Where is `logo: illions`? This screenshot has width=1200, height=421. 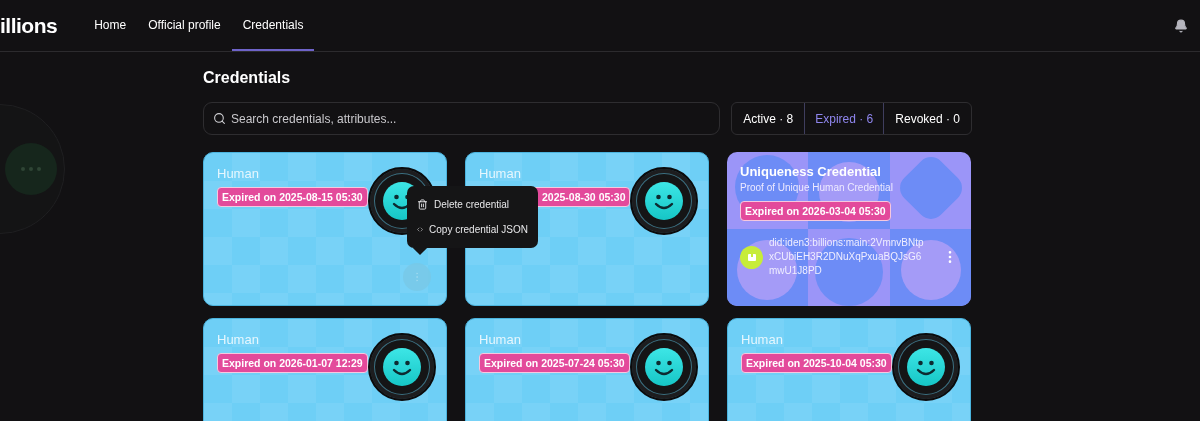 logo: illions is located at coordinates (29, 25).